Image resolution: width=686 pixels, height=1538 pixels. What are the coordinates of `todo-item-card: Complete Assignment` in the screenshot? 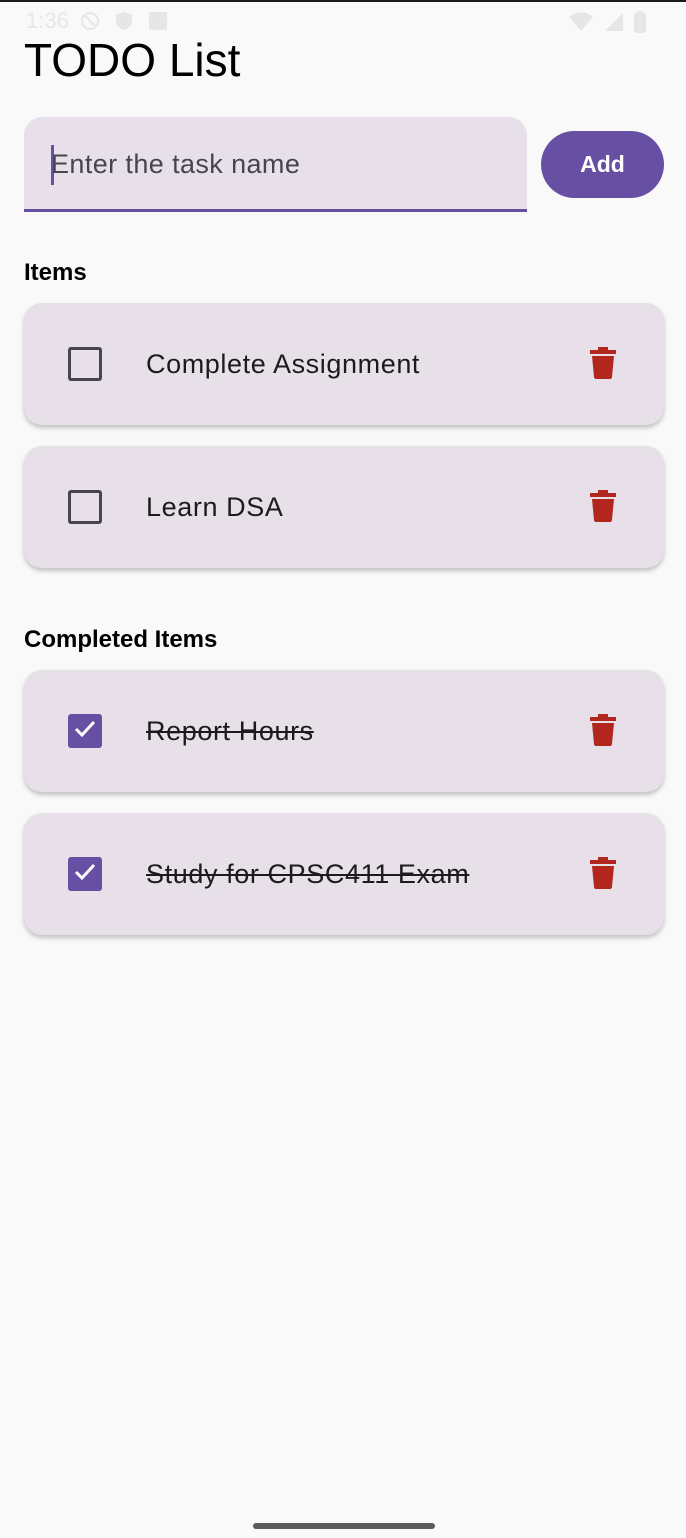 It's located at (344, 364).